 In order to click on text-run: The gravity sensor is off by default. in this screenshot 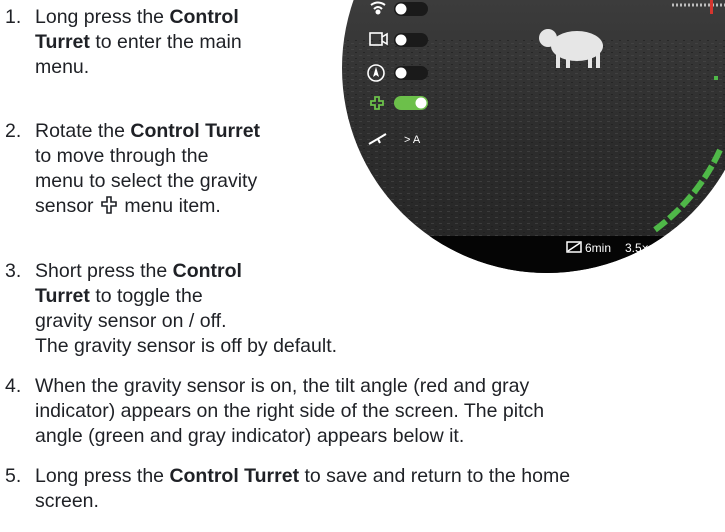, I will do `click(186, 346)`.